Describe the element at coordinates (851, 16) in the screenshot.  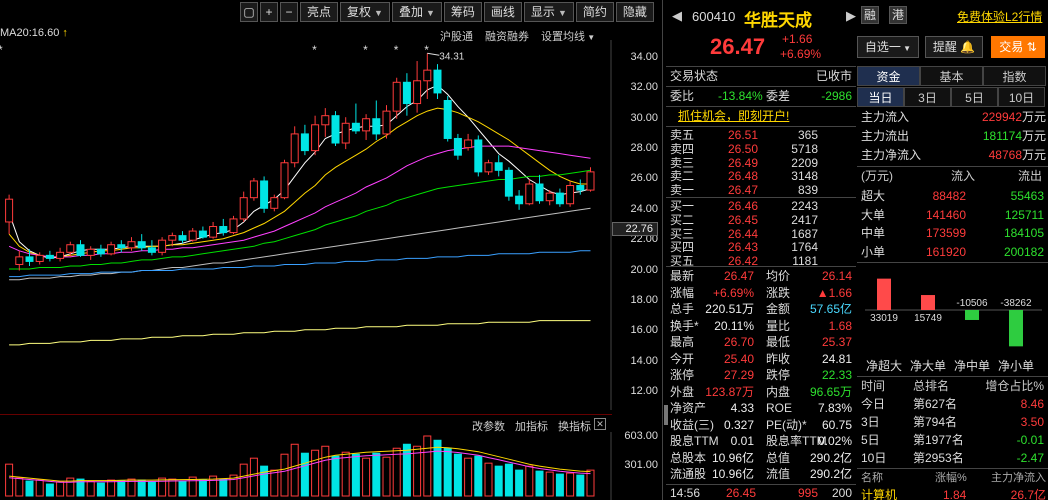
I see `next-stock-icon: ▶` at that location.